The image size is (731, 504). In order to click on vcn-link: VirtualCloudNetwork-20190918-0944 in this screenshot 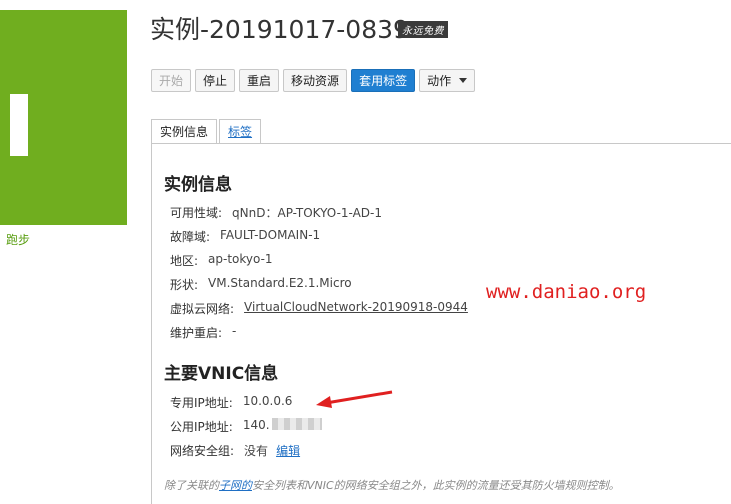, I will do `click(356, 308)`.